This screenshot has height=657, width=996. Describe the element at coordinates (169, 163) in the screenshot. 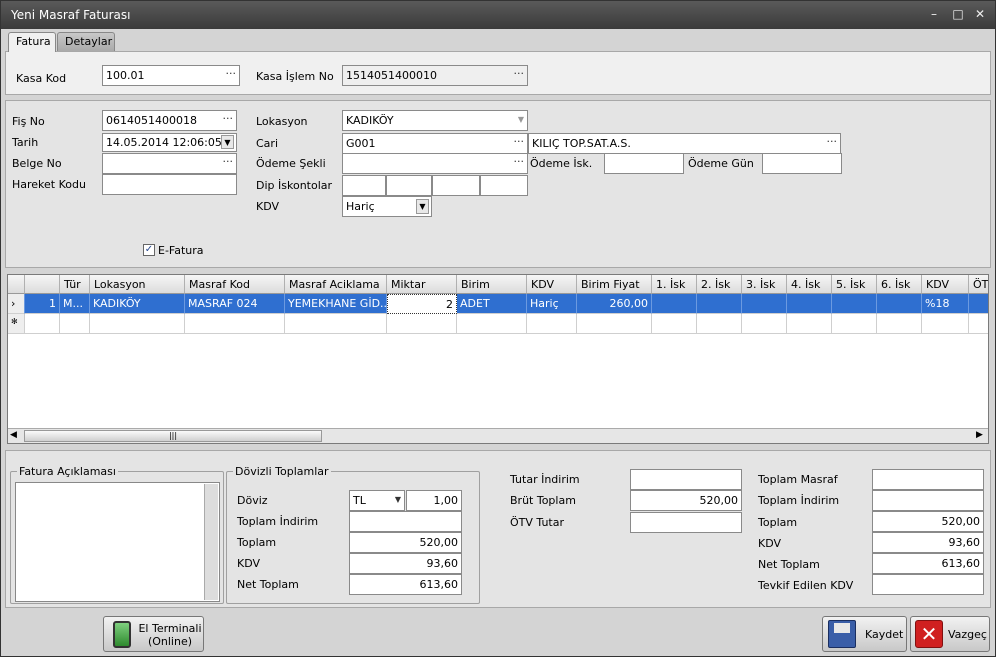

I see `belge-no-field: ···` at that location.